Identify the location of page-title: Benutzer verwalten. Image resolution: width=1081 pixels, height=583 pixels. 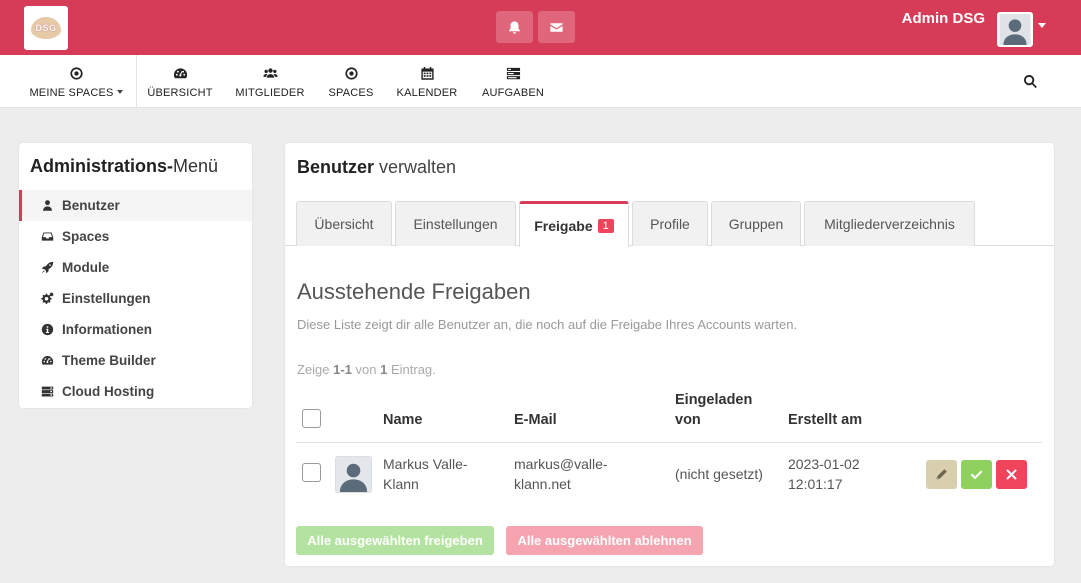
(377, 167).